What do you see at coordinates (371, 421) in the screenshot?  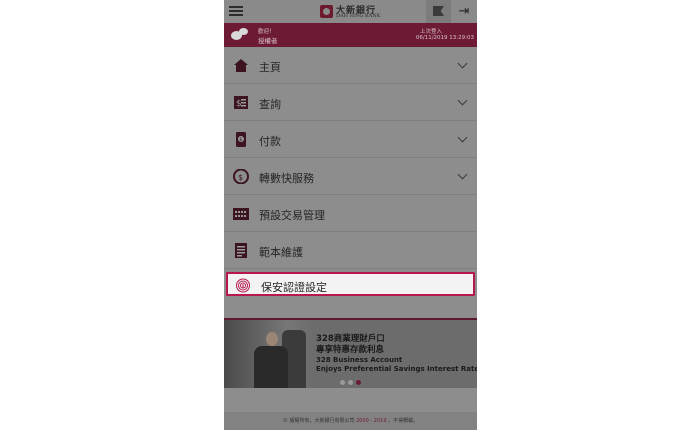 I see `footer-years: 2000 - 2019` at bounding box center [371, 421].